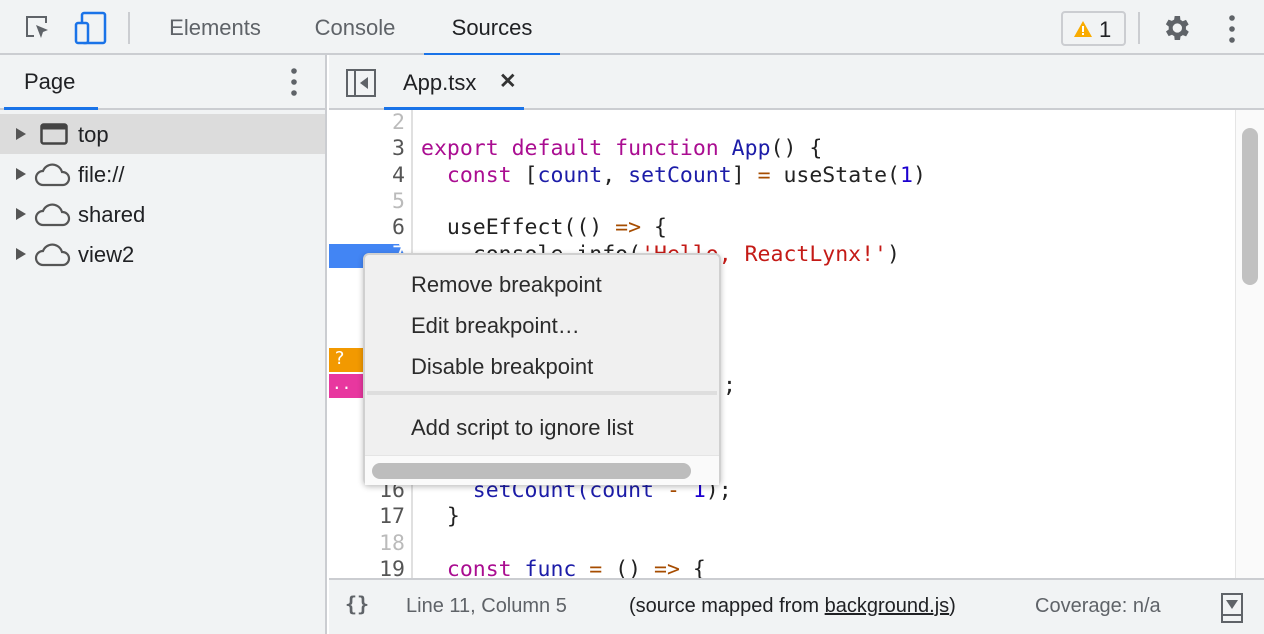  What do you see at coordinates (887, 606) in the screenshot?
I see `source-map-link: background.js` at bounding box center [887, 606].